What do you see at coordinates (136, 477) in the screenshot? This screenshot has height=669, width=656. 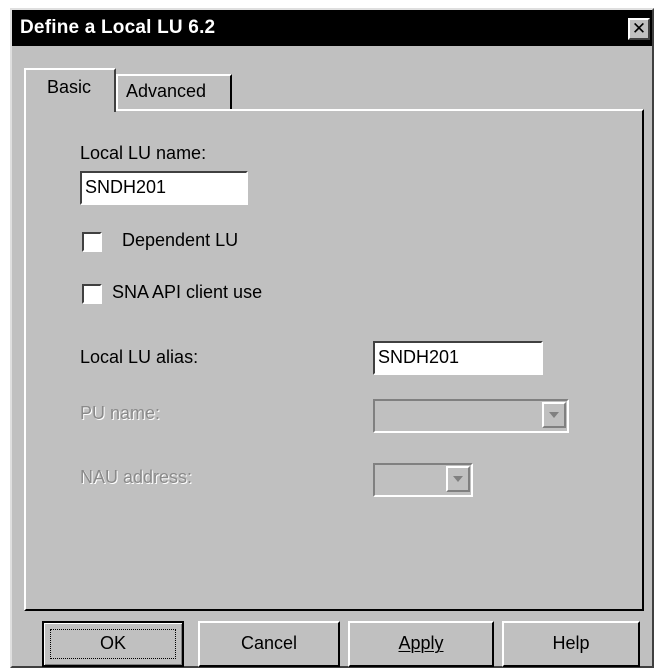 I see `nau-address-label: NAU address:` at bounding box center [136, 477].